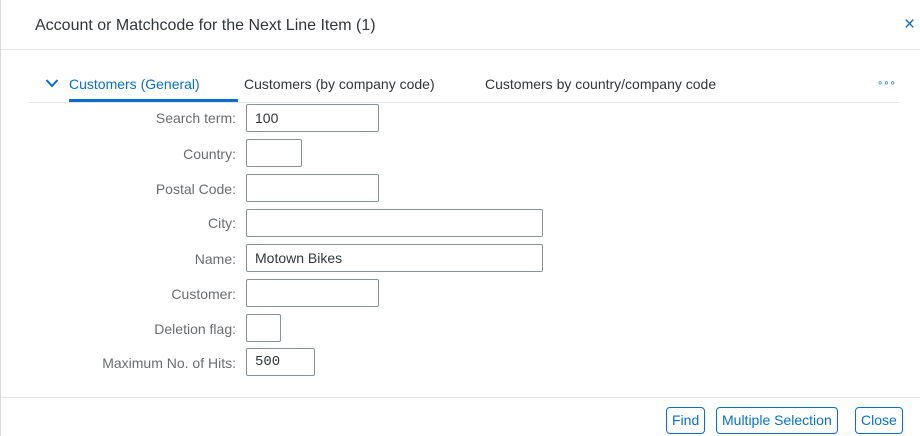 This screenshot has width=920, height=436. I want to click on country-label: Country:, so click(209, 154).